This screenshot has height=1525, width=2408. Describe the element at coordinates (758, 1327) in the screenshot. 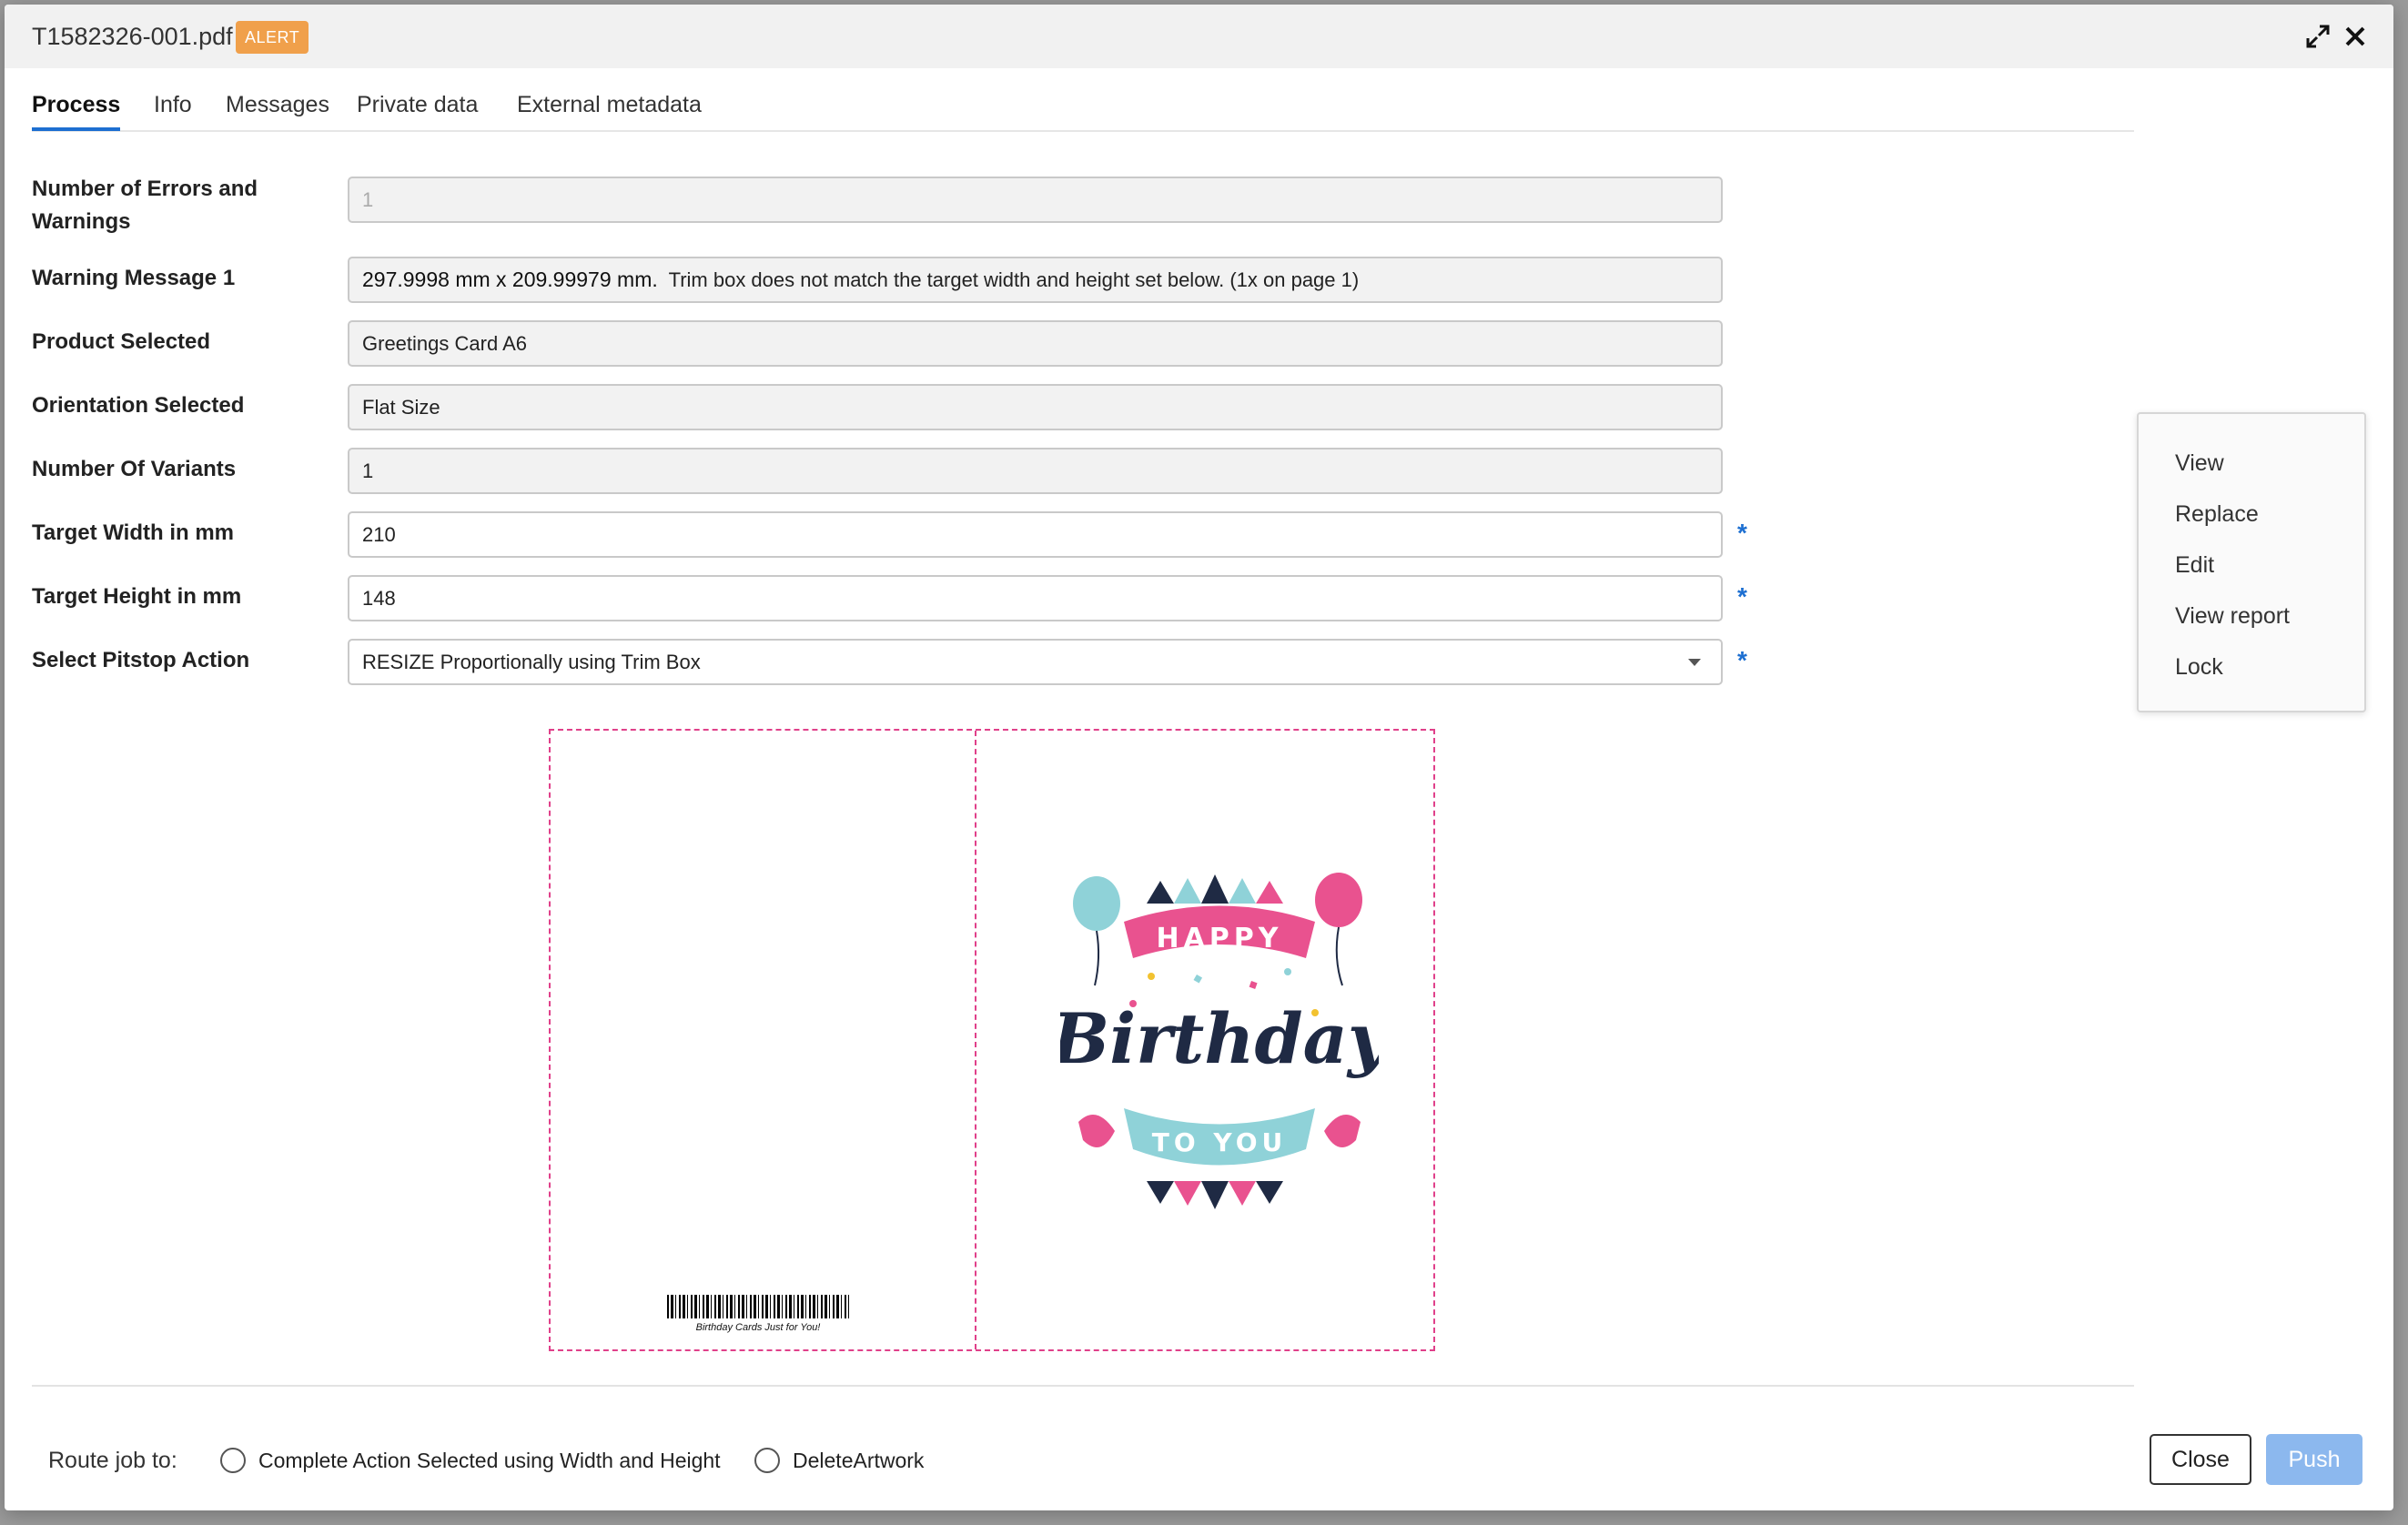

I see `barcode-caption: Birthday Cards Just for You!` at that location.